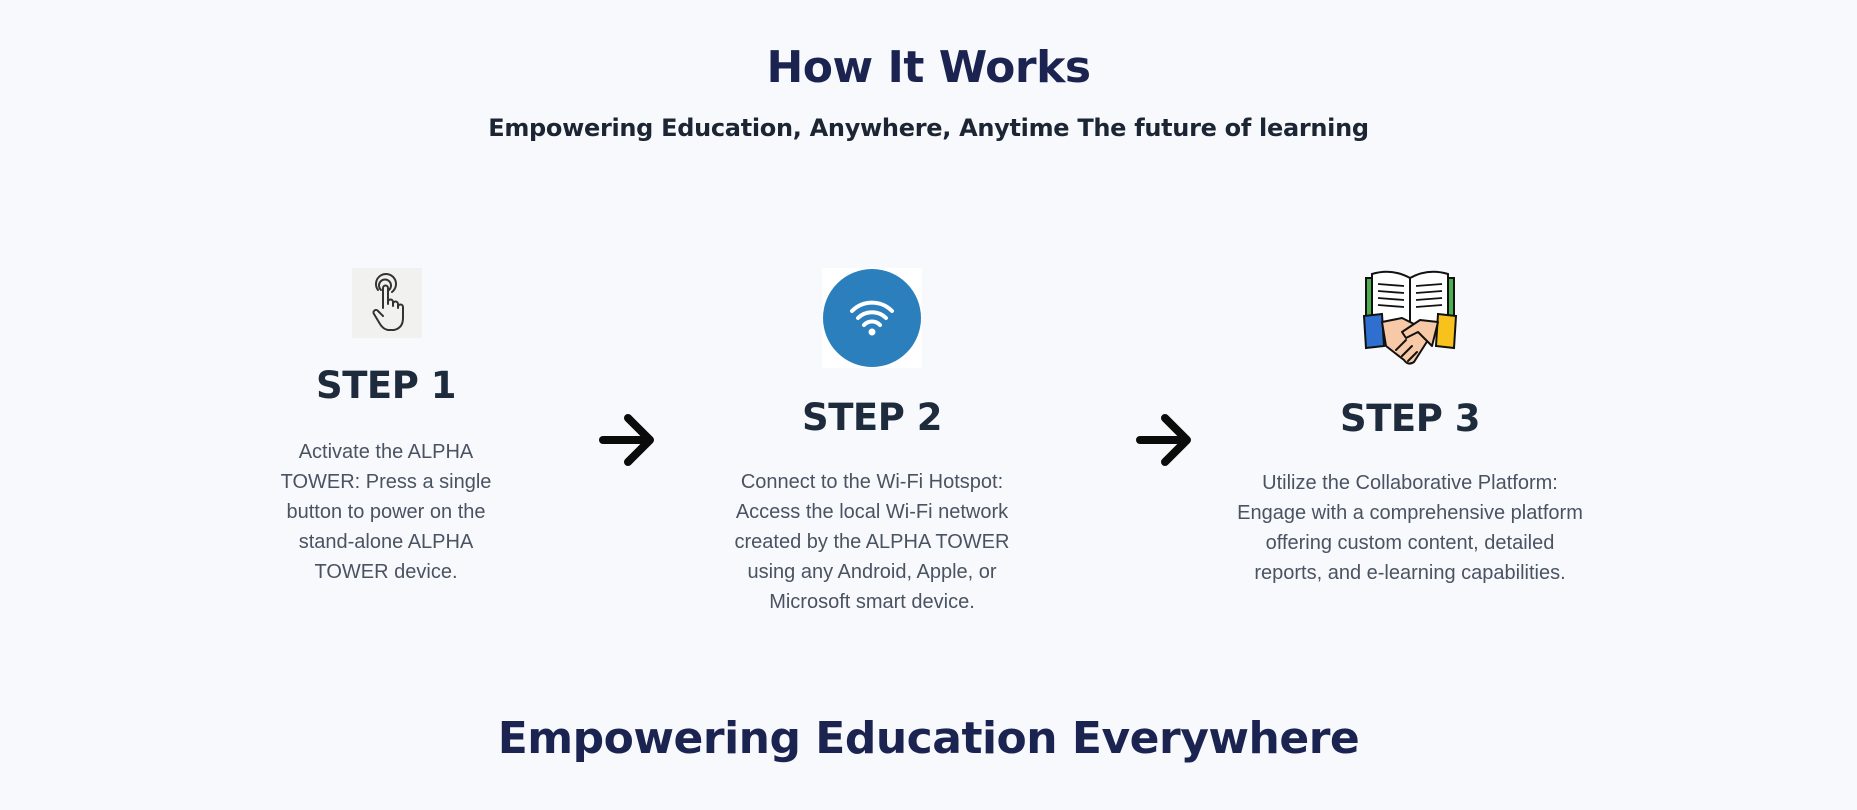 The height and width of the screenshot is (810, 1857). I want to click on section-title: How It Works, so click(928, 67).